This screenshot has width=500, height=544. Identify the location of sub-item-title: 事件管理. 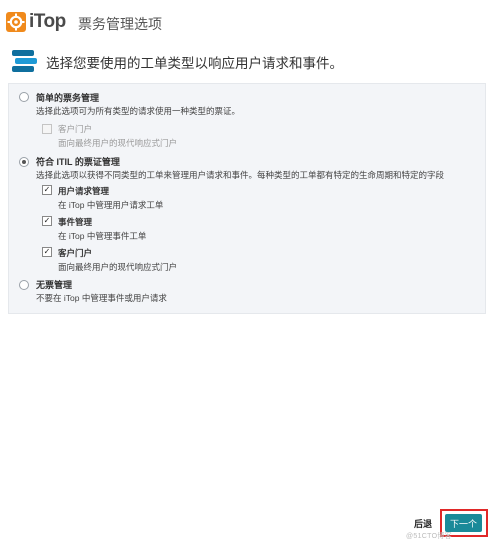
(75, 222).